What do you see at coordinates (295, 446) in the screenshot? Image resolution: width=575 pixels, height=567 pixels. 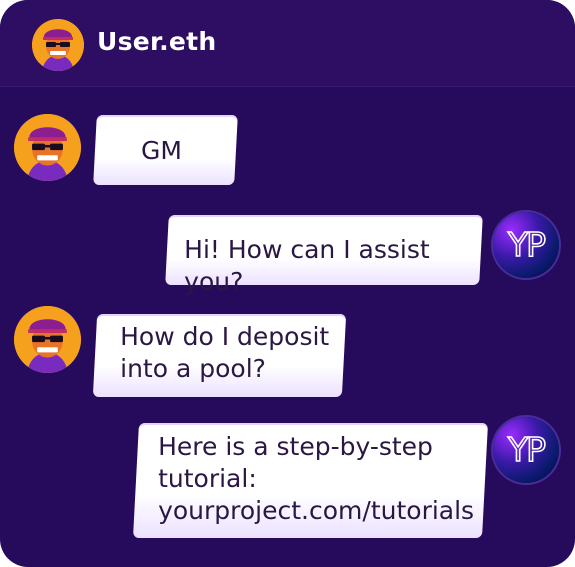 I see `message-line: Here is a step-by-step` at bounding box center [295, 446].